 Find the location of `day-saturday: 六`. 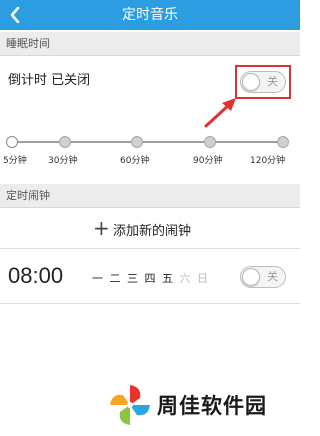

day-saturday: 六 is located at coordinates (185, 278).